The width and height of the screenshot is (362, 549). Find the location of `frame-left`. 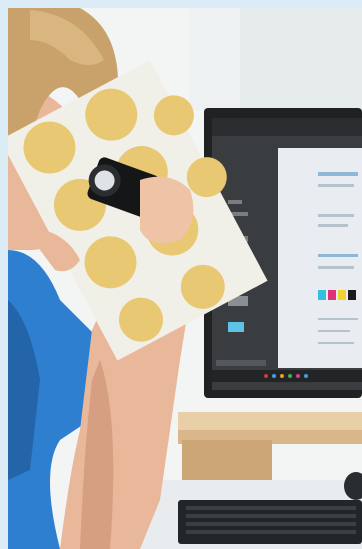

frame-left is located at coordinates (4, 274).